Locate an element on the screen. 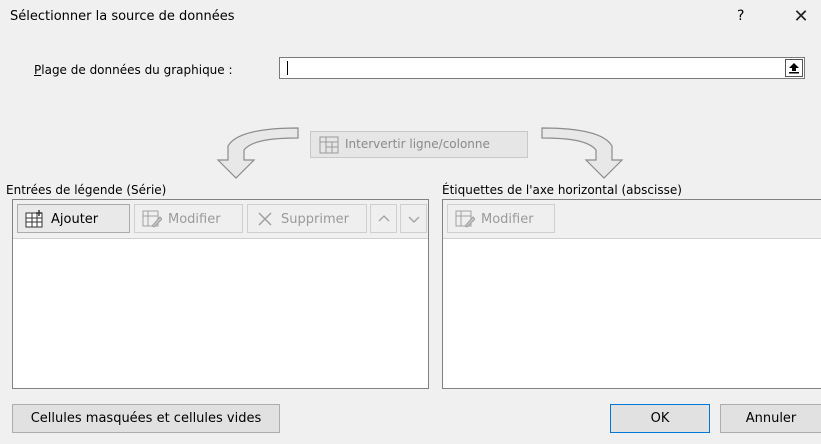  switch-row-column-icon is located at coordinates (329, 145).